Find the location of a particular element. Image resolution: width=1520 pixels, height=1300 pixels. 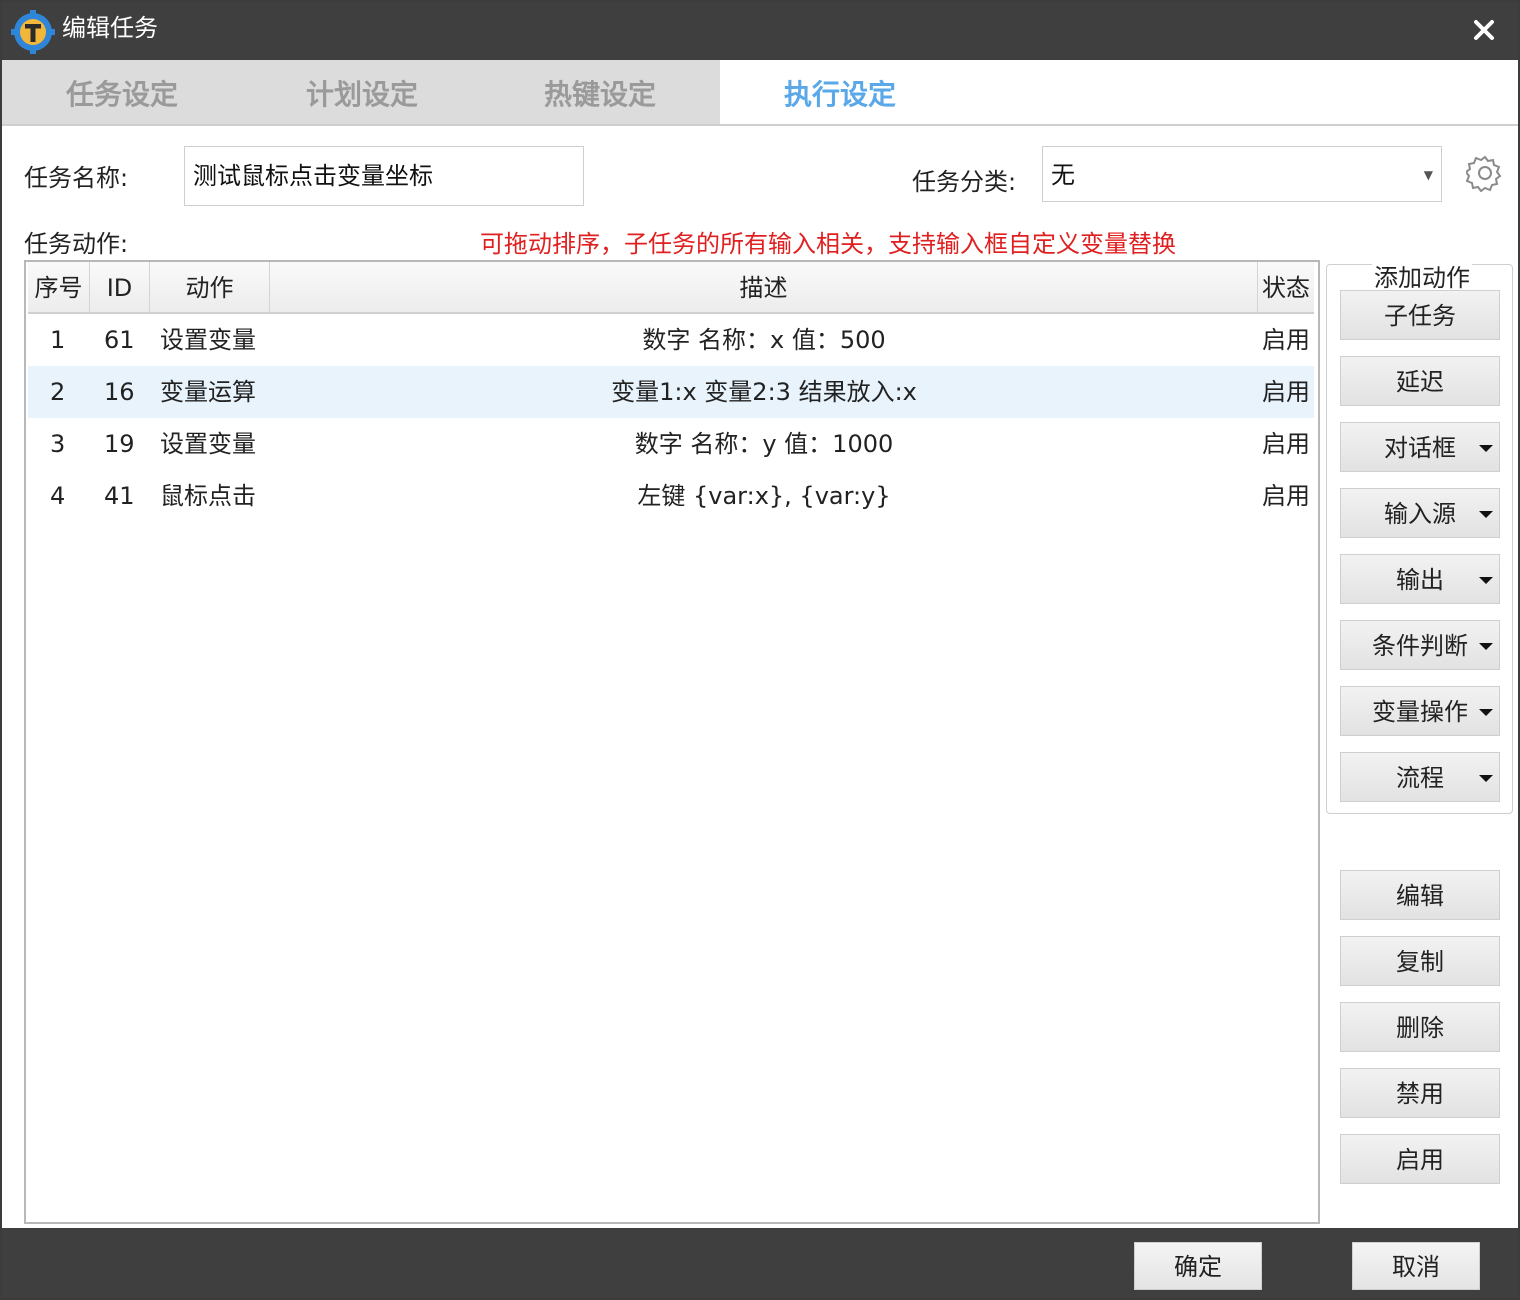

row-index: 4 is located at coordinates (58, 496).